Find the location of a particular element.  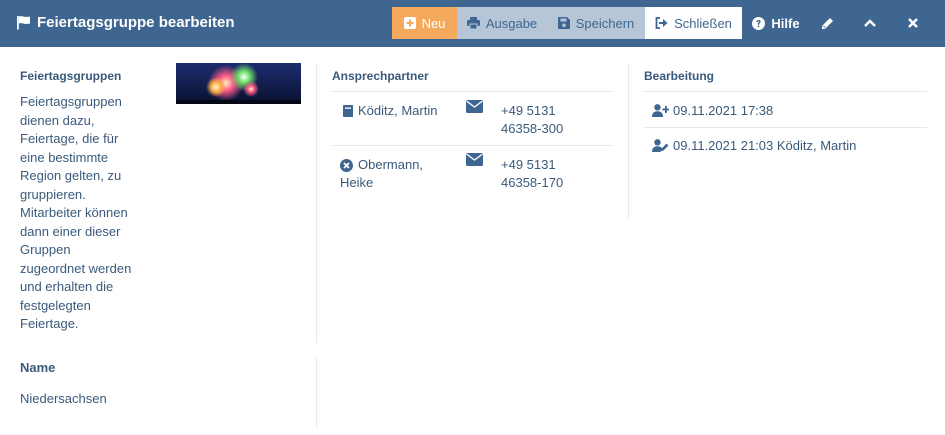

description-line: Mitarbeiter können is located at coordinates (74, 212).